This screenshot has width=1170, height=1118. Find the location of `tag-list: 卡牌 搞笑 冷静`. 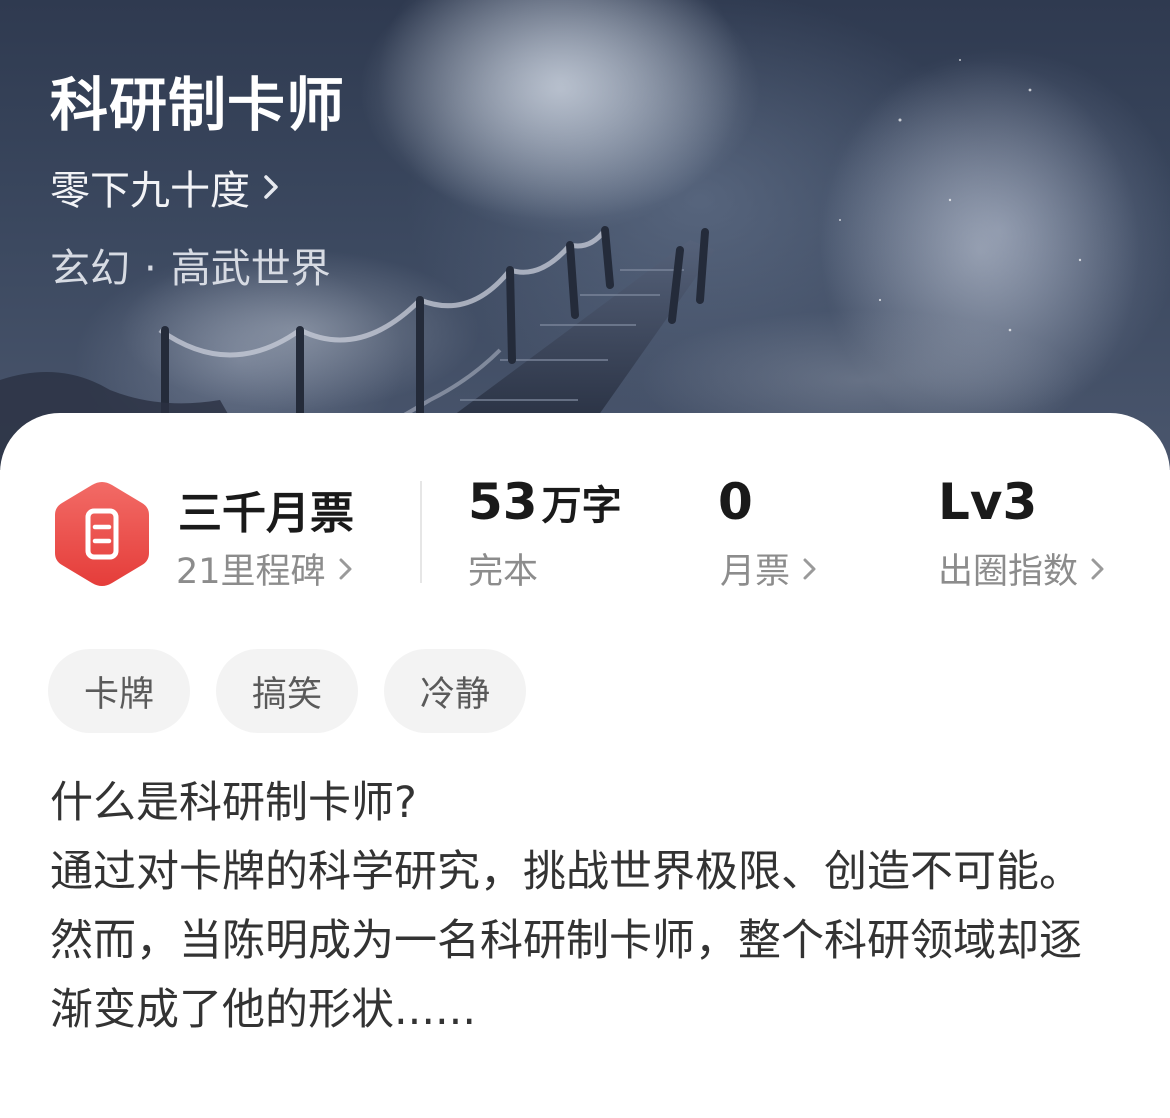

tag-list: 卡牌 搞笑 冷静 is located at coordinates (287, 691).